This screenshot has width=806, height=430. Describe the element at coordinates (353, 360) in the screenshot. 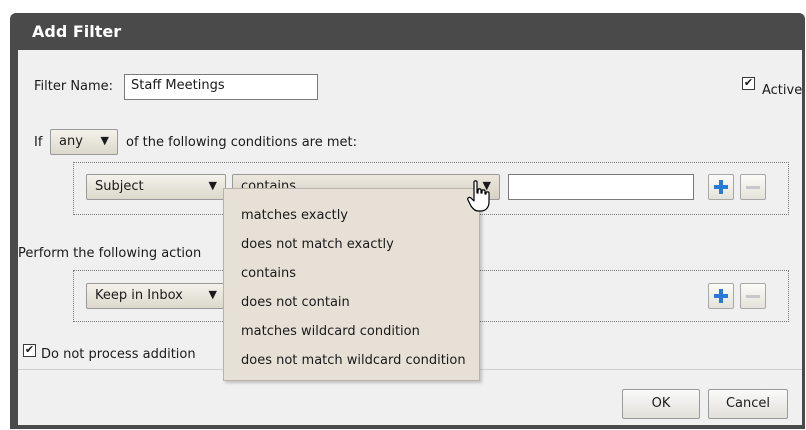

I see `menu-item-does-not-match-wildcard: does not match wildcard condition` at that location.